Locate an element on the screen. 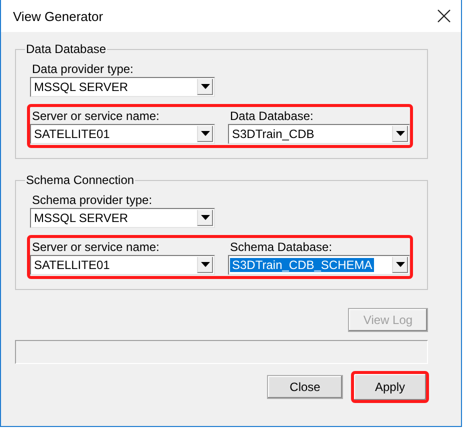  dialog-button: Apply is located at coordinates (390, 387).